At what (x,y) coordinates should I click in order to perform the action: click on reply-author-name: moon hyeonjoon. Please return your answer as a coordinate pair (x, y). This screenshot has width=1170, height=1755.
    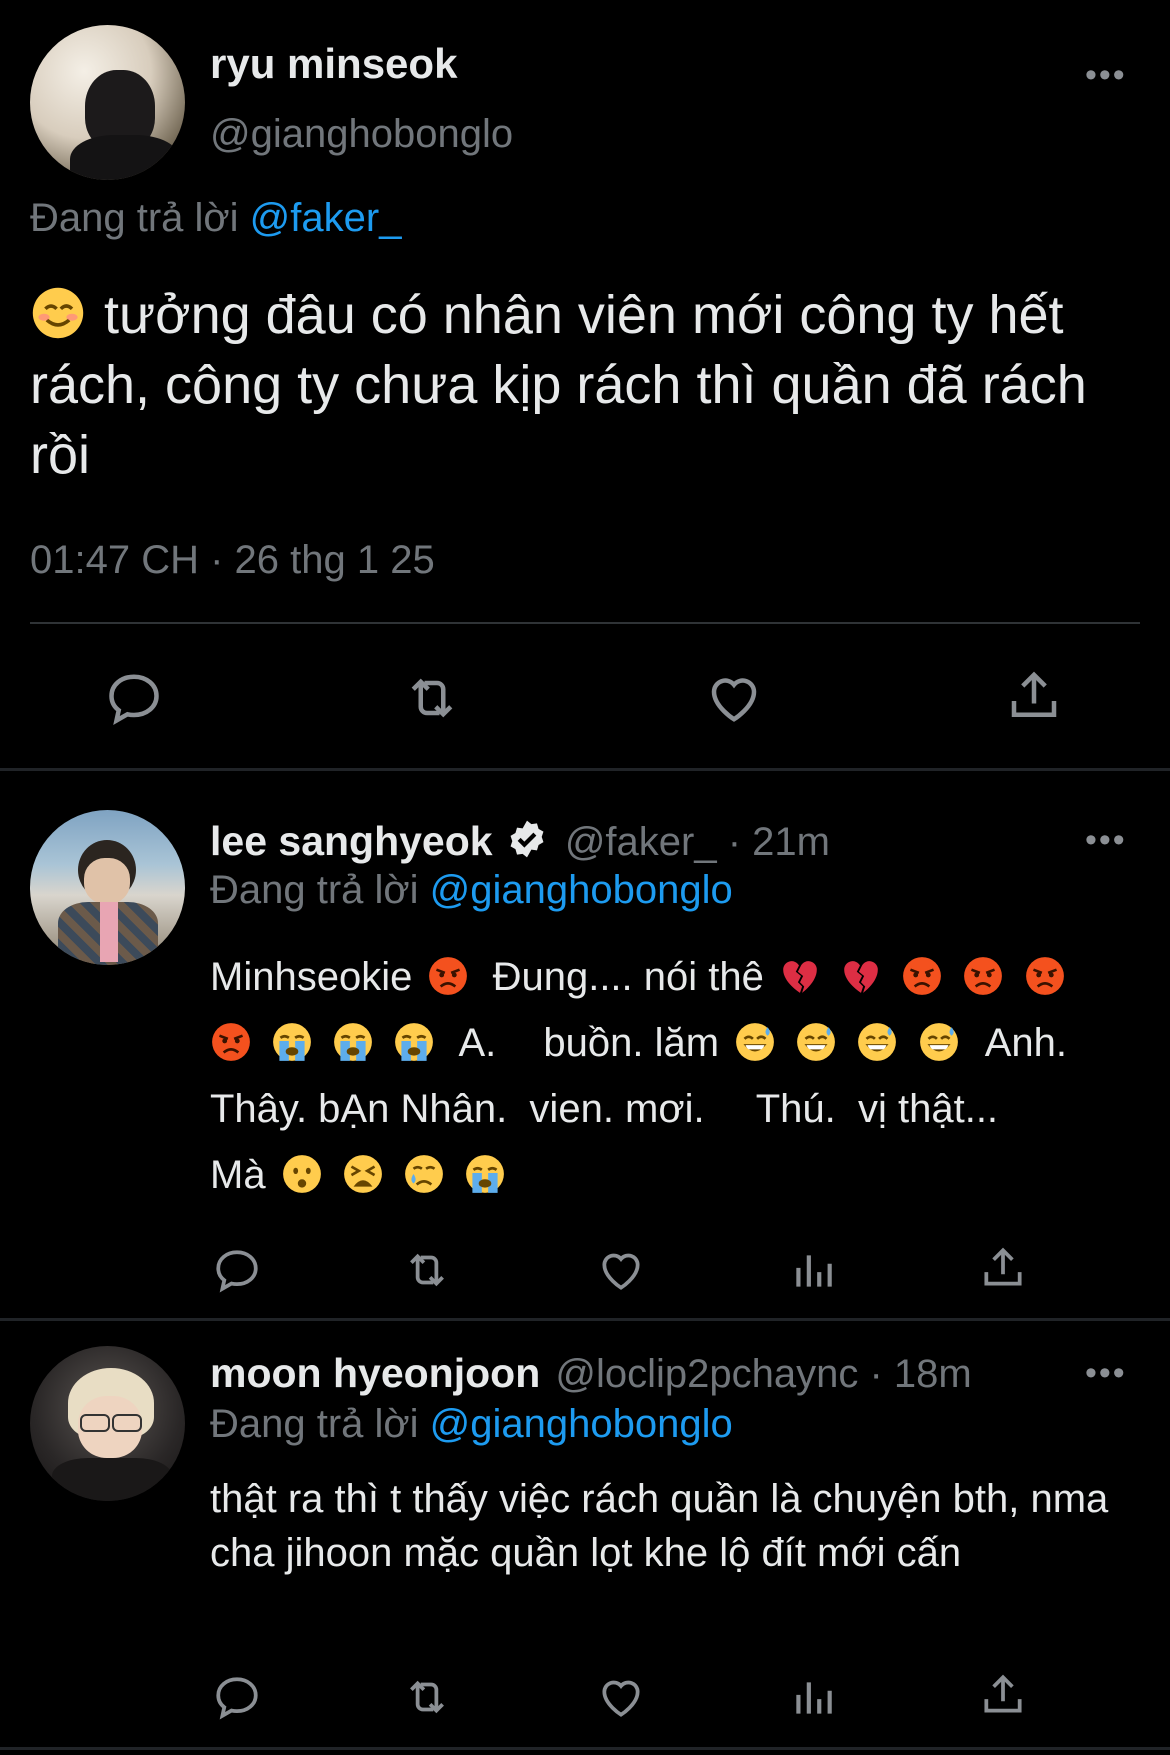
    Looking at the image, I should click on (375, 1373).